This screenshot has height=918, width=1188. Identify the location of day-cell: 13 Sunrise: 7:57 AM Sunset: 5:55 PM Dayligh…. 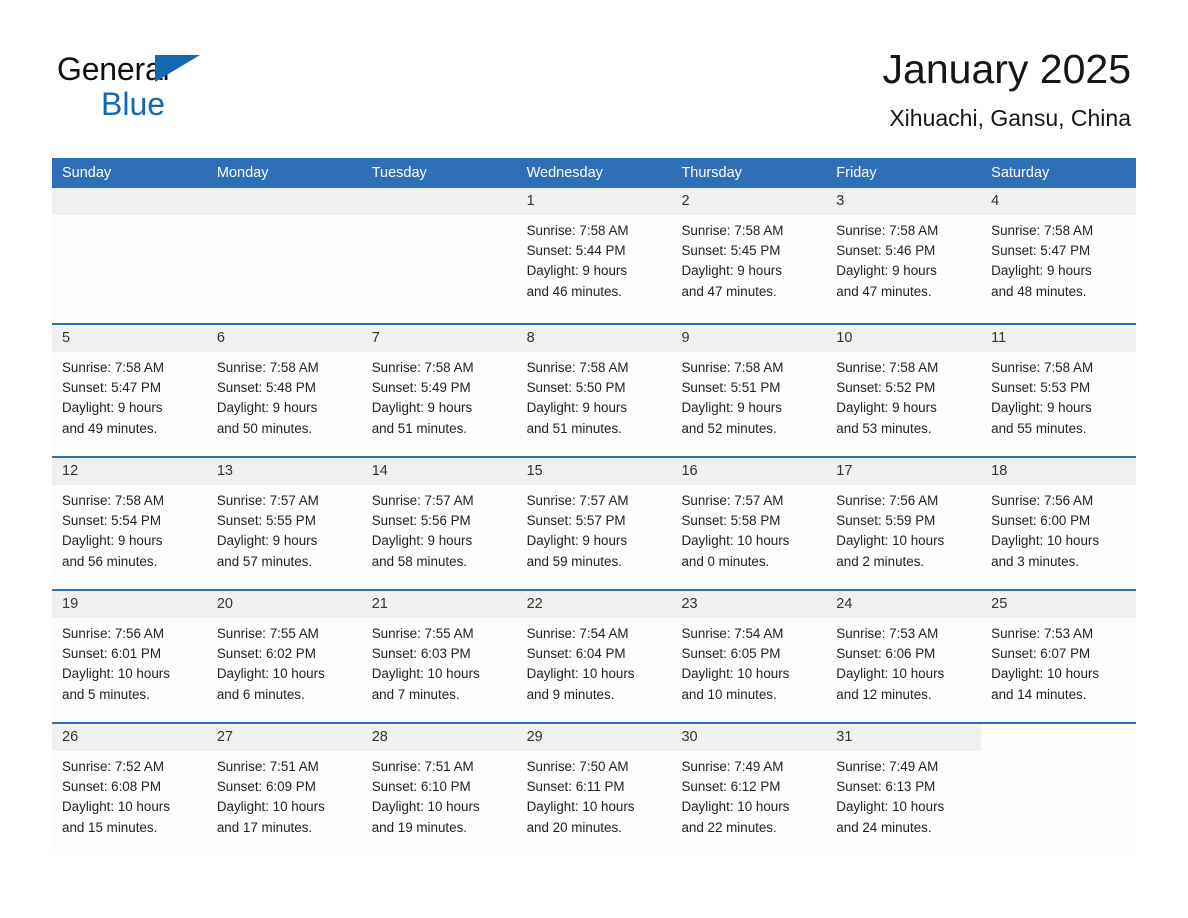
(284, 523).